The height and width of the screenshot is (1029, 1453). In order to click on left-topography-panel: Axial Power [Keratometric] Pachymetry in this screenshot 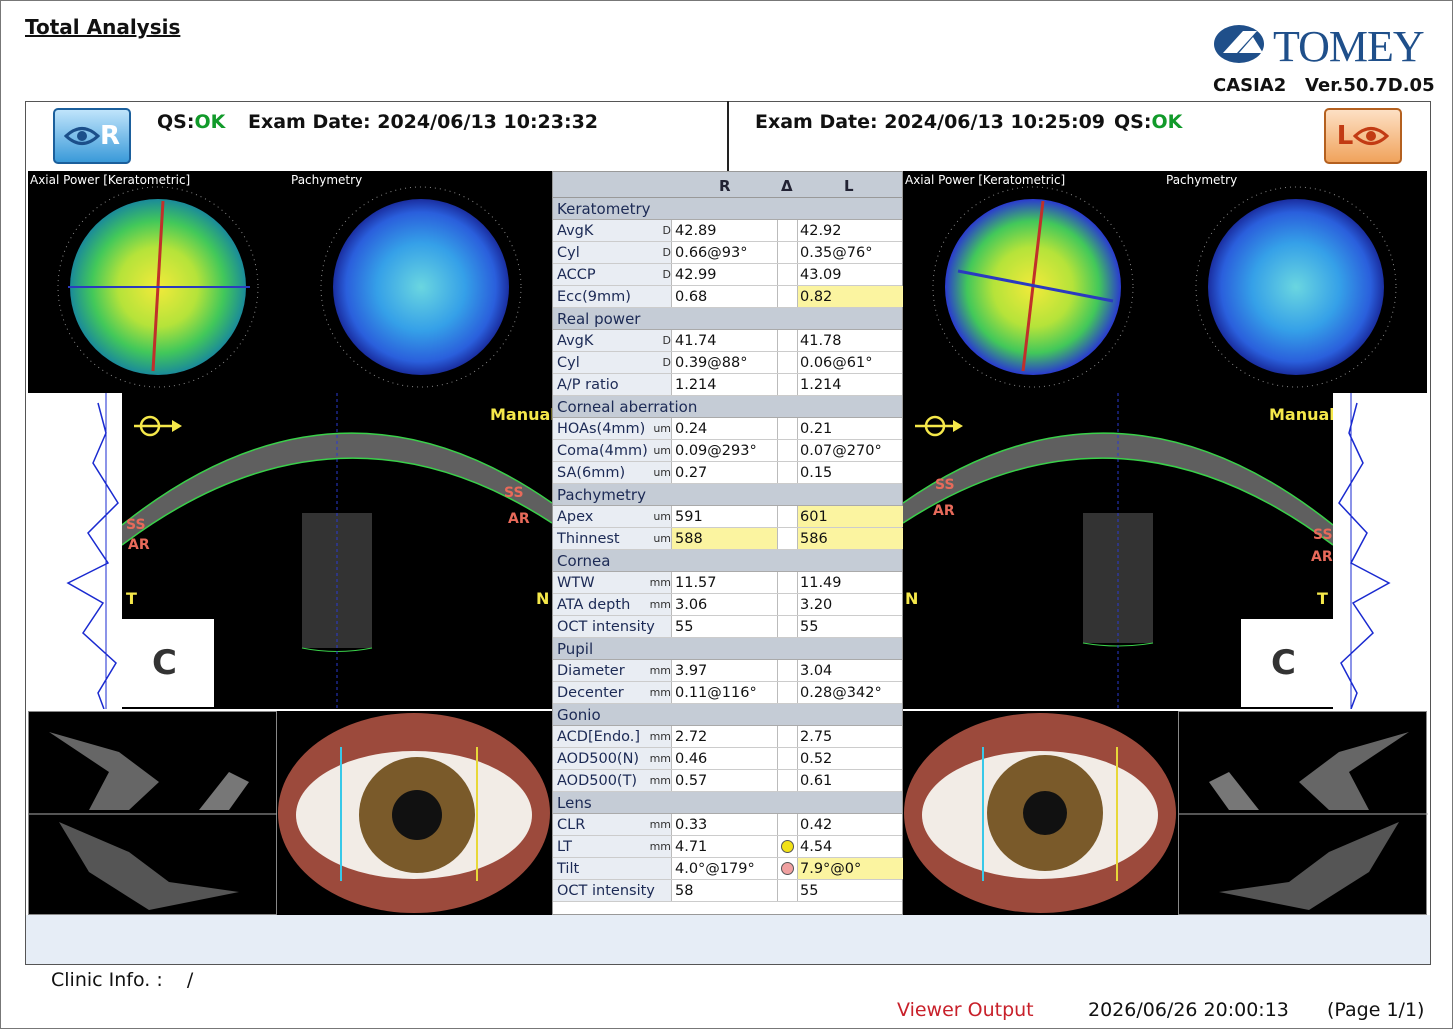, I will do `click(1165, 282)`.